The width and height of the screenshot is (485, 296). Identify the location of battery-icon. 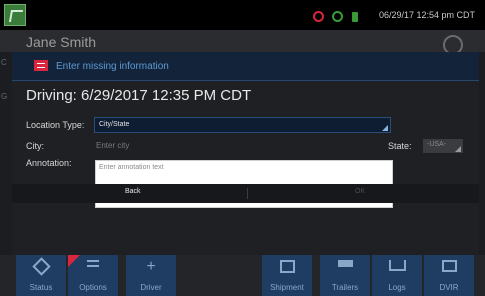
(354, 17).